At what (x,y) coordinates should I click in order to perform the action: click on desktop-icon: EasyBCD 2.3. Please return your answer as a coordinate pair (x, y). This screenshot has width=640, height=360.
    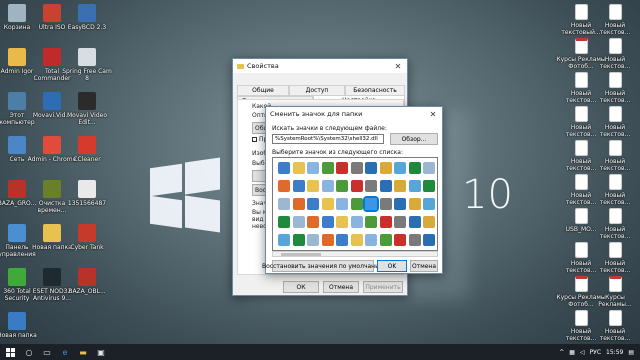
    Looking at the image, I should click on (87, 17).